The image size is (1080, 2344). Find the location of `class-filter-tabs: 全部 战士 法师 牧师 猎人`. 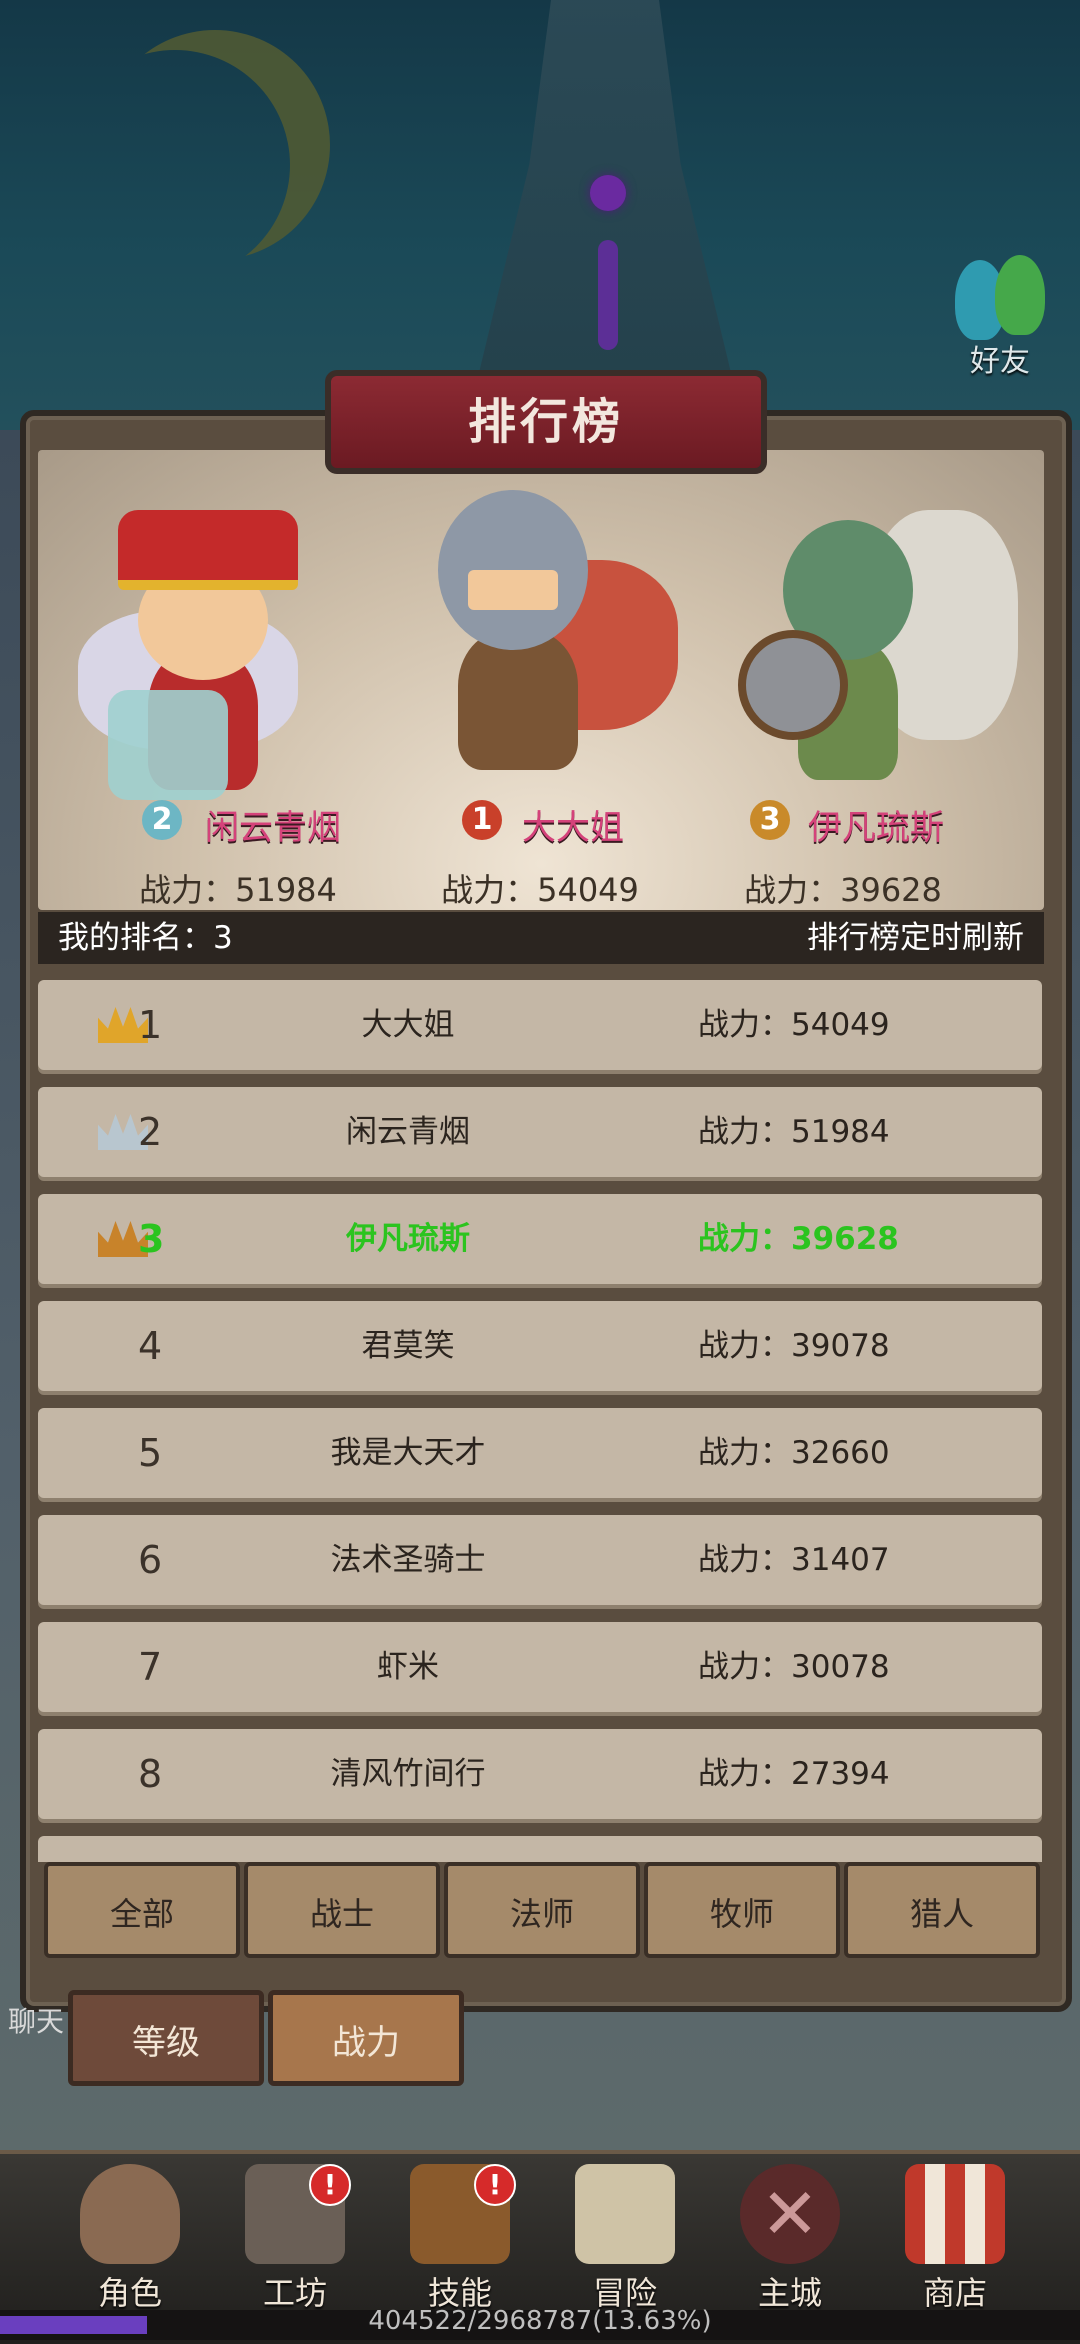

class-filter-tabs: 全部 战士 法师 牧师 猎人 is located at coordinates (542, 1911).